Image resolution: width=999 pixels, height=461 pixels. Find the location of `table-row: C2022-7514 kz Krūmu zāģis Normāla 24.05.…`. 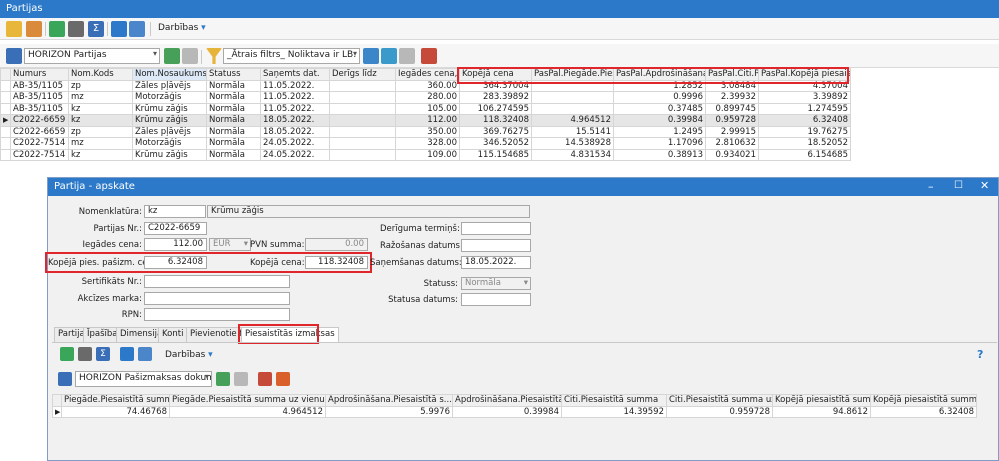

table-row: C2022-7514 kz Krūmu zāģis Normāla 24.05.… is located at coordinates (425, 154).